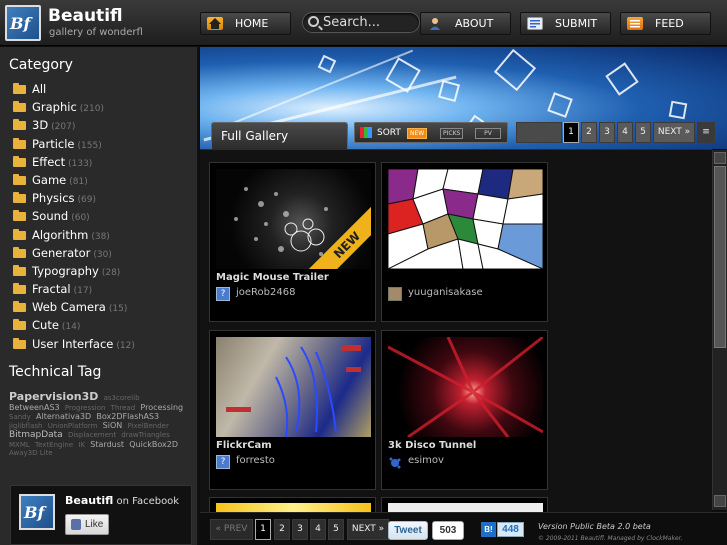  What do you see at coordinates (265, 292) in the screenshot?
I see `card-user: joeRob2468` at bounding box center [265, 292].